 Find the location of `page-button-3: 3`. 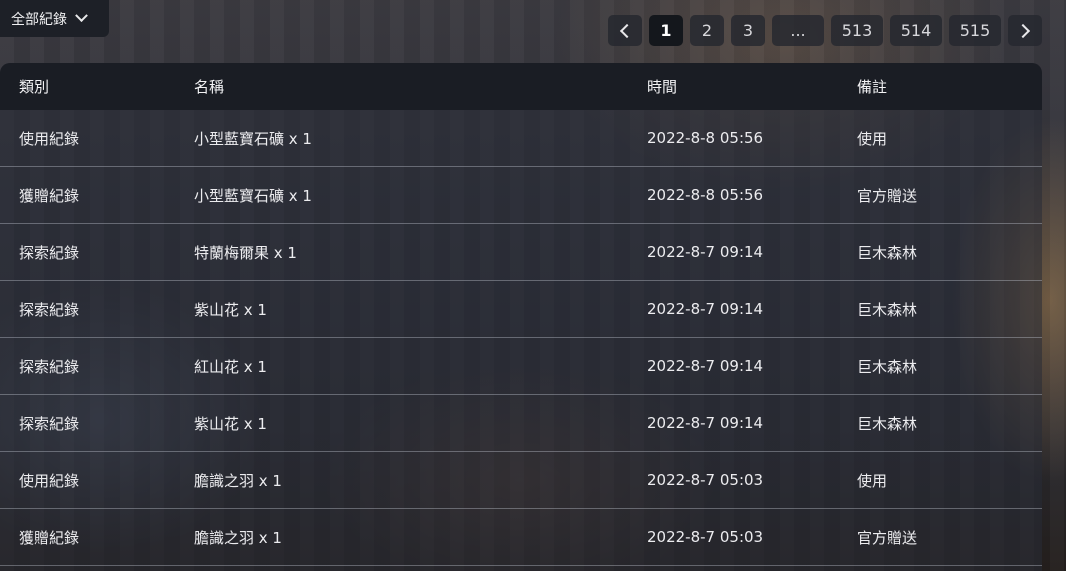

page-button-3: 3 is located at coordinates (748, 30).